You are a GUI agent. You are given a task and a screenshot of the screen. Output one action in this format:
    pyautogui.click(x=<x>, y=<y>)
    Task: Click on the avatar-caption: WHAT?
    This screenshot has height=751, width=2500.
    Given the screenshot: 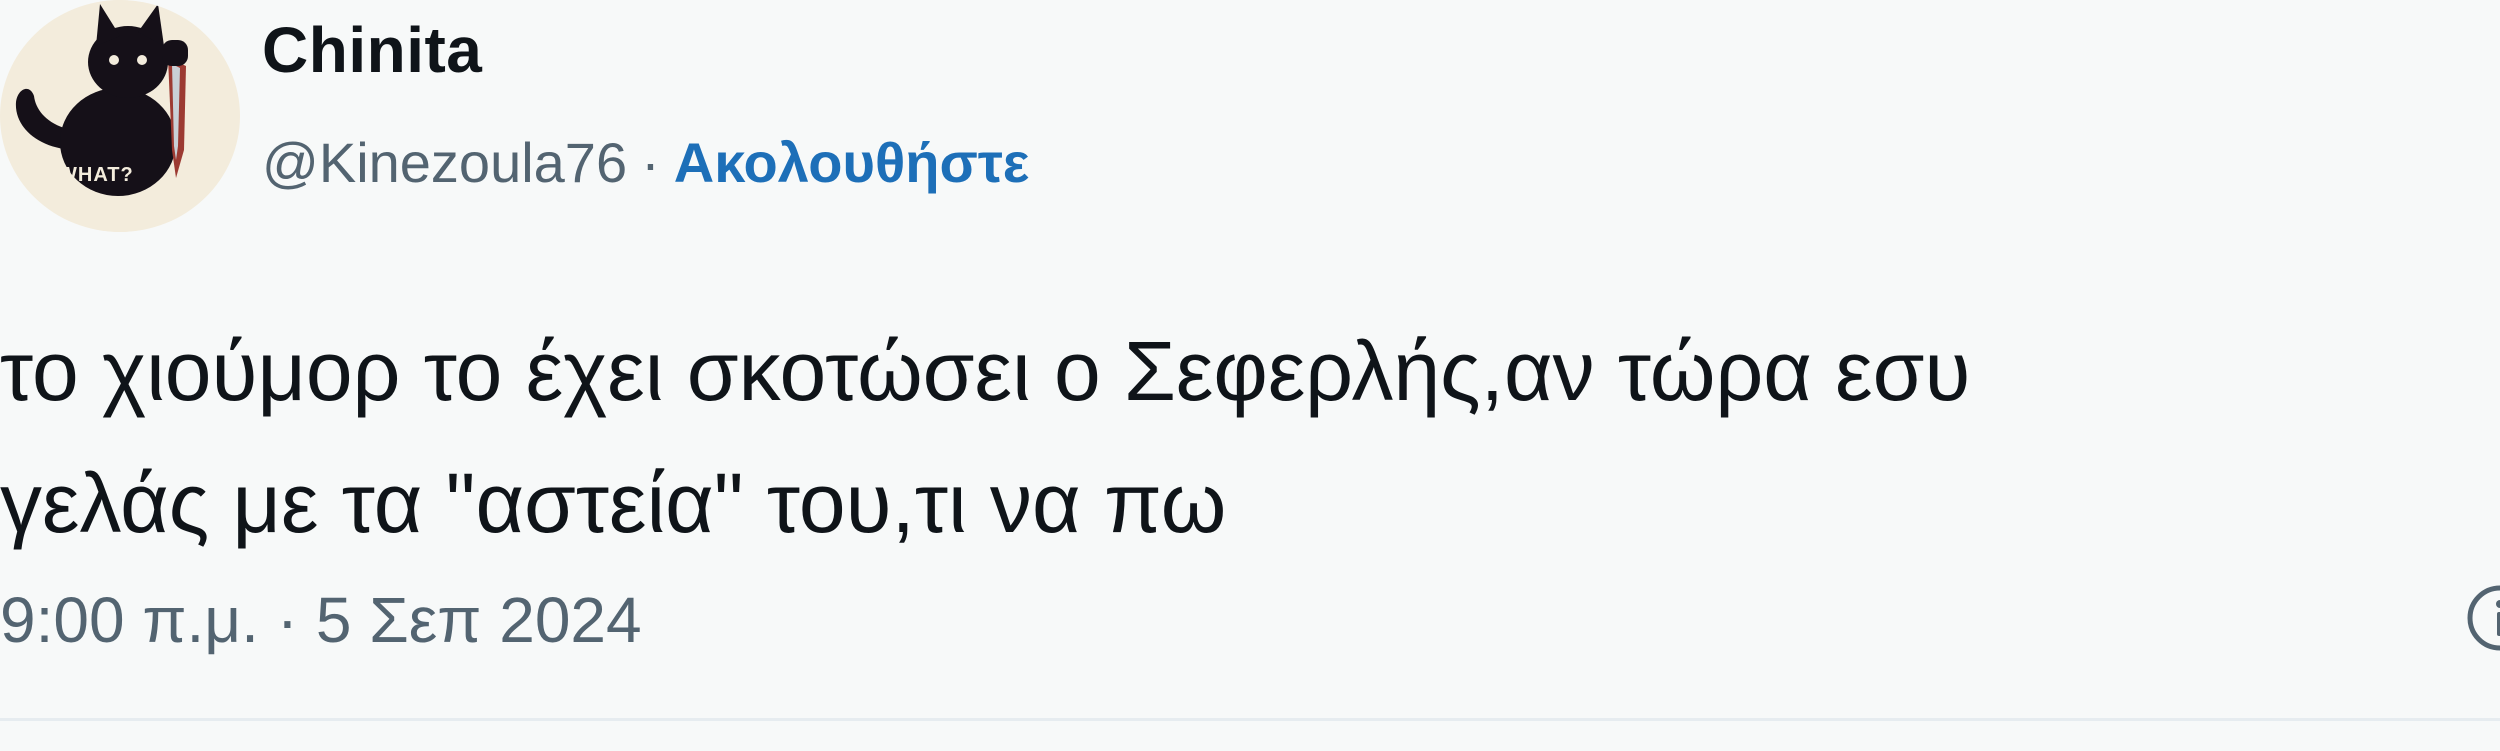 What is the action you would take?
    pyautogui.click(x=96, y=175)
    